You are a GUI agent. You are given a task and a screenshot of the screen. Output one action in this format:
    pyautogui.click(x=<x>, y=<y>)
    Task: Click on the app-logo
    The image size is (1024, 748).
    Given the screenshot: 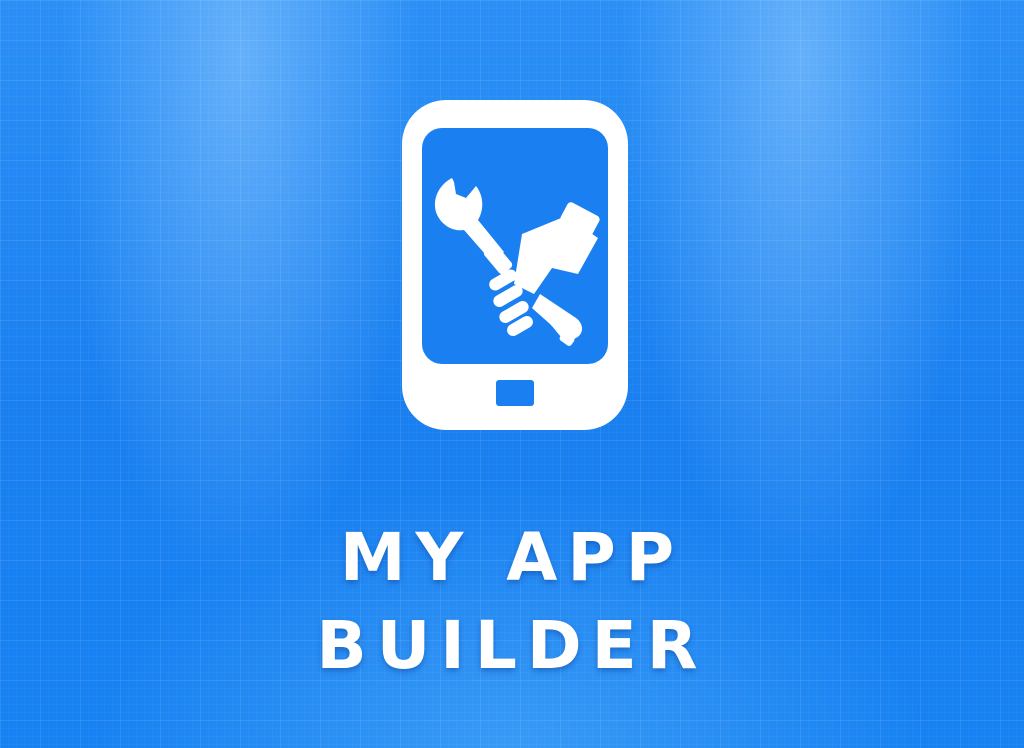 What is the action you would take?
    pyautogui.click(x=515, y=265)
    